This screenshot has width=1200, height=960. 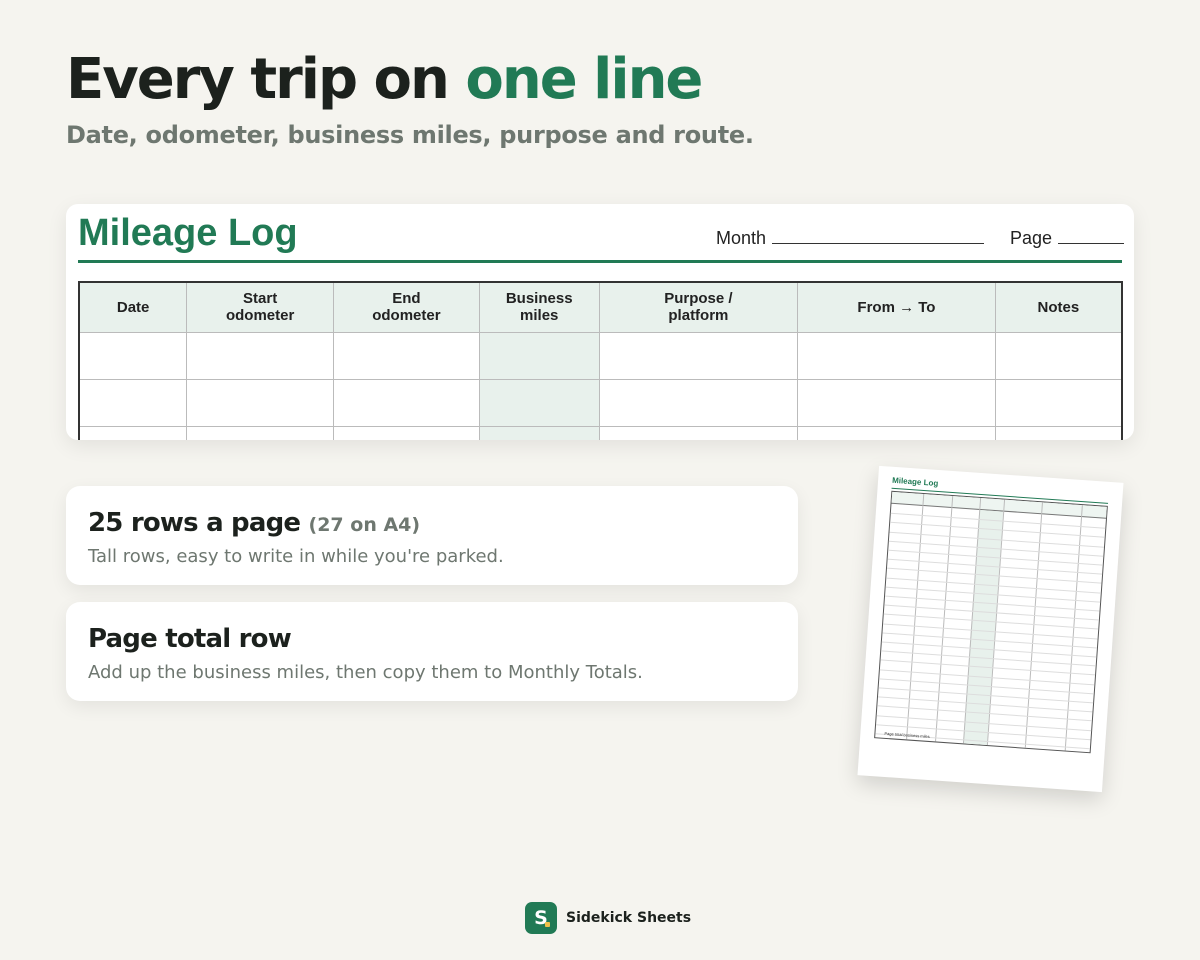 What do you see at coordinates (741, 238) in the screenshot?
I see `month-label: Month` at bounding box center [741, 238].